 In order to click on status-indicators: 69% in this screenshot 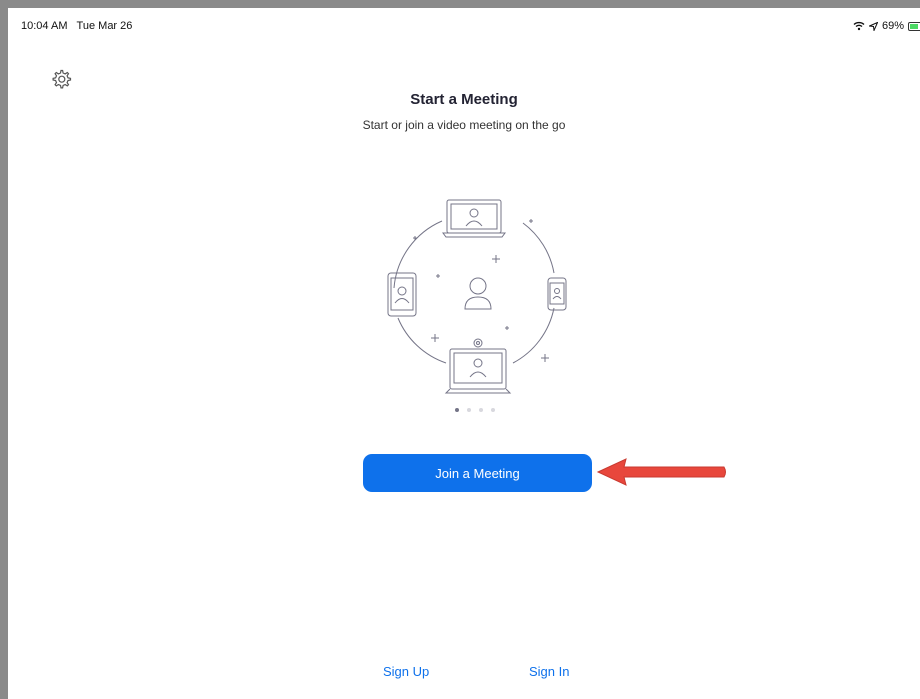, I will do `click(886, 26)`.